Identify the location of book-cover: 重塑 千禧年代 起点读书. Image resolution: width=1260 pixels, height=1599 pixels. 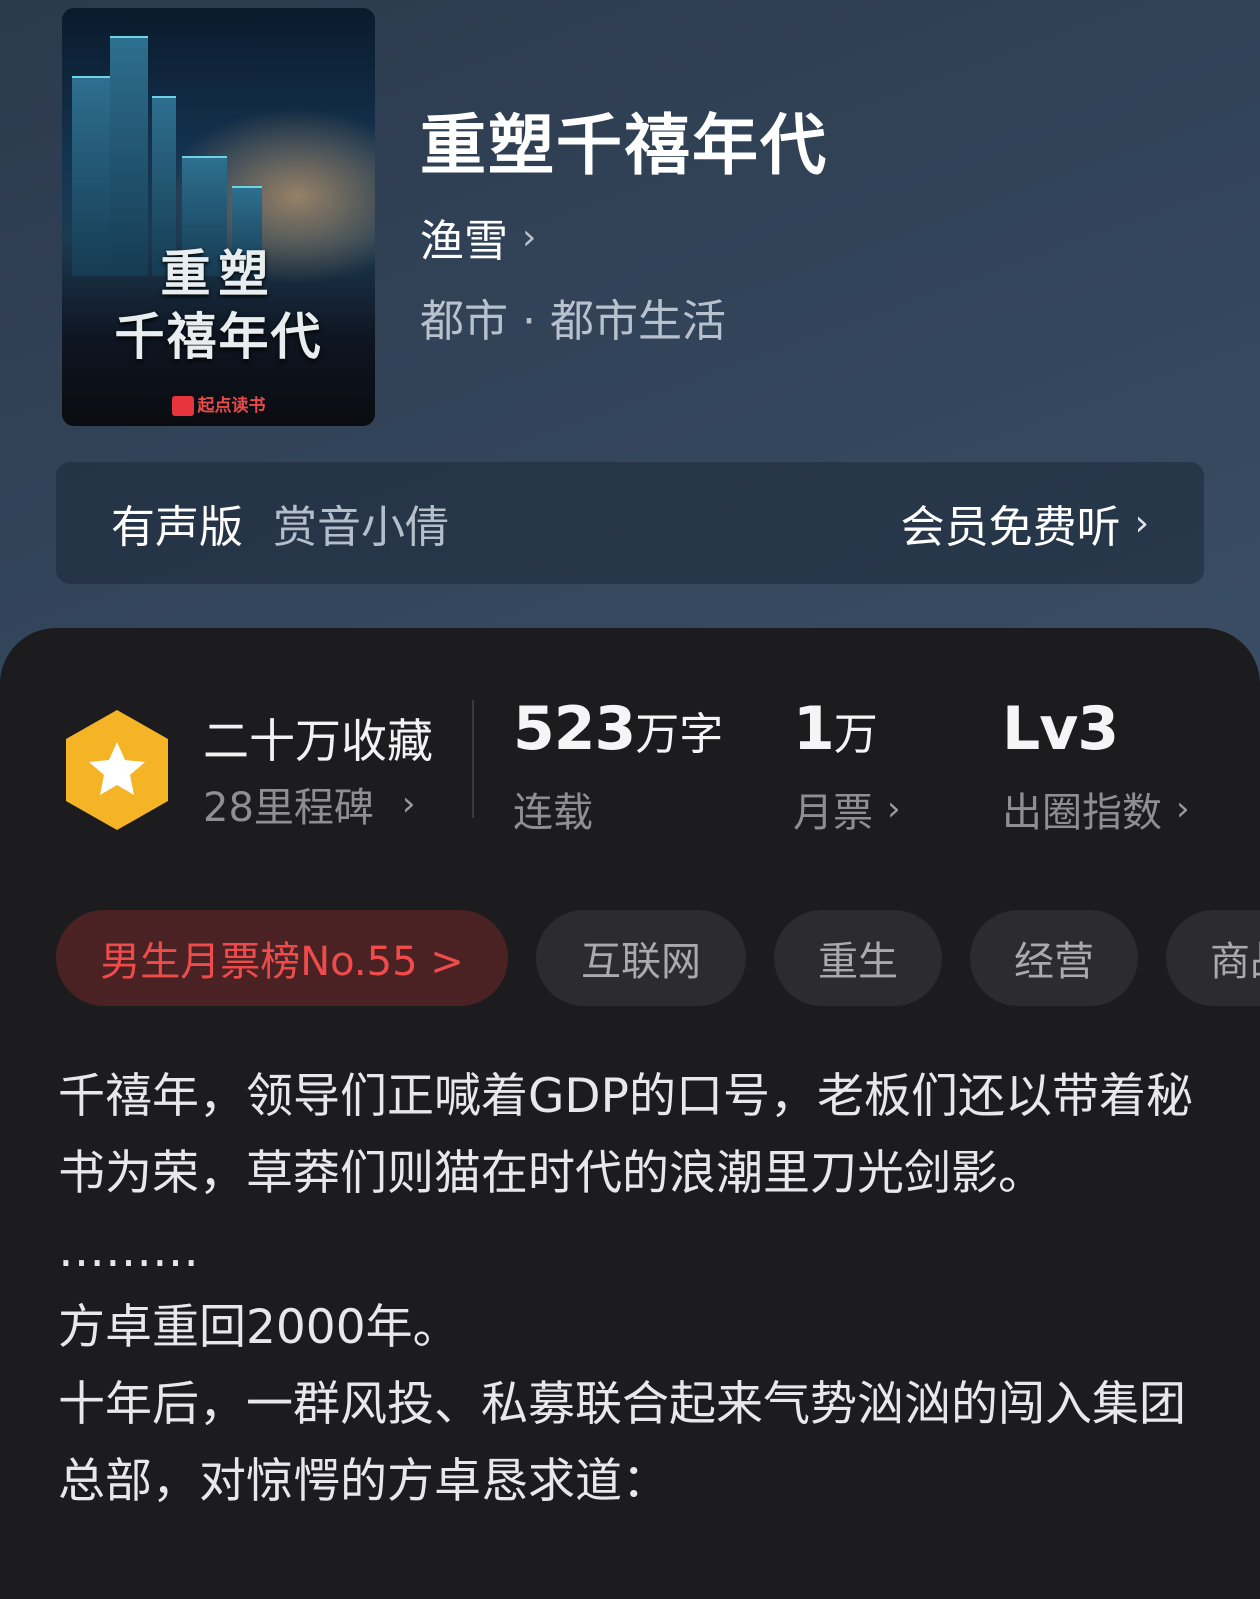
(218, 217).